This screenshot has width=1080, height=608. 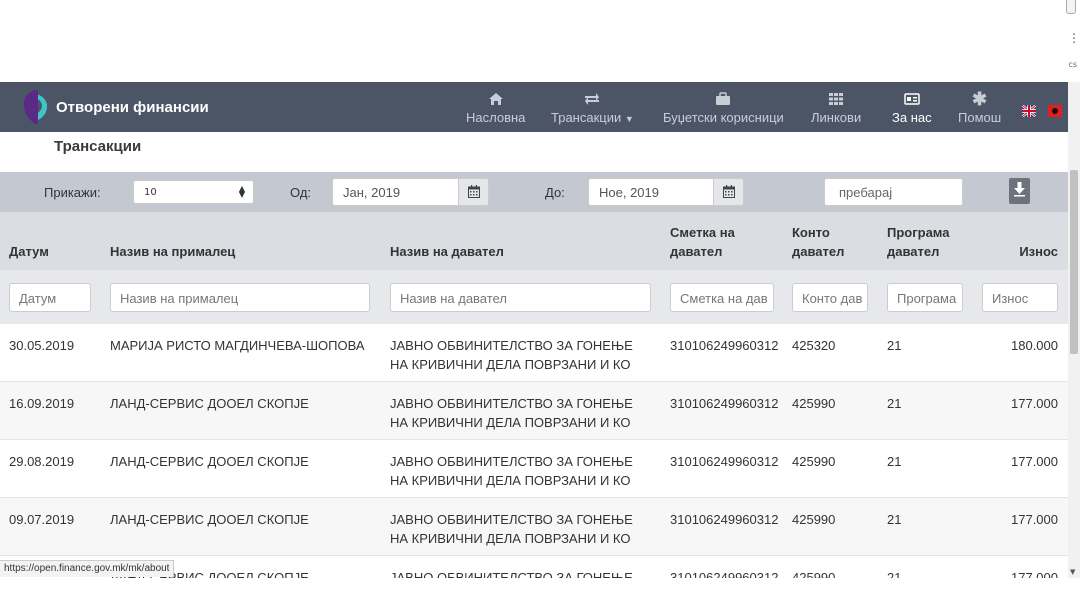 What do you see at coordinates (592, 117) in the screenshot?
I see `nav-label: Трансакции ▼` at bounding box center [592, 117].